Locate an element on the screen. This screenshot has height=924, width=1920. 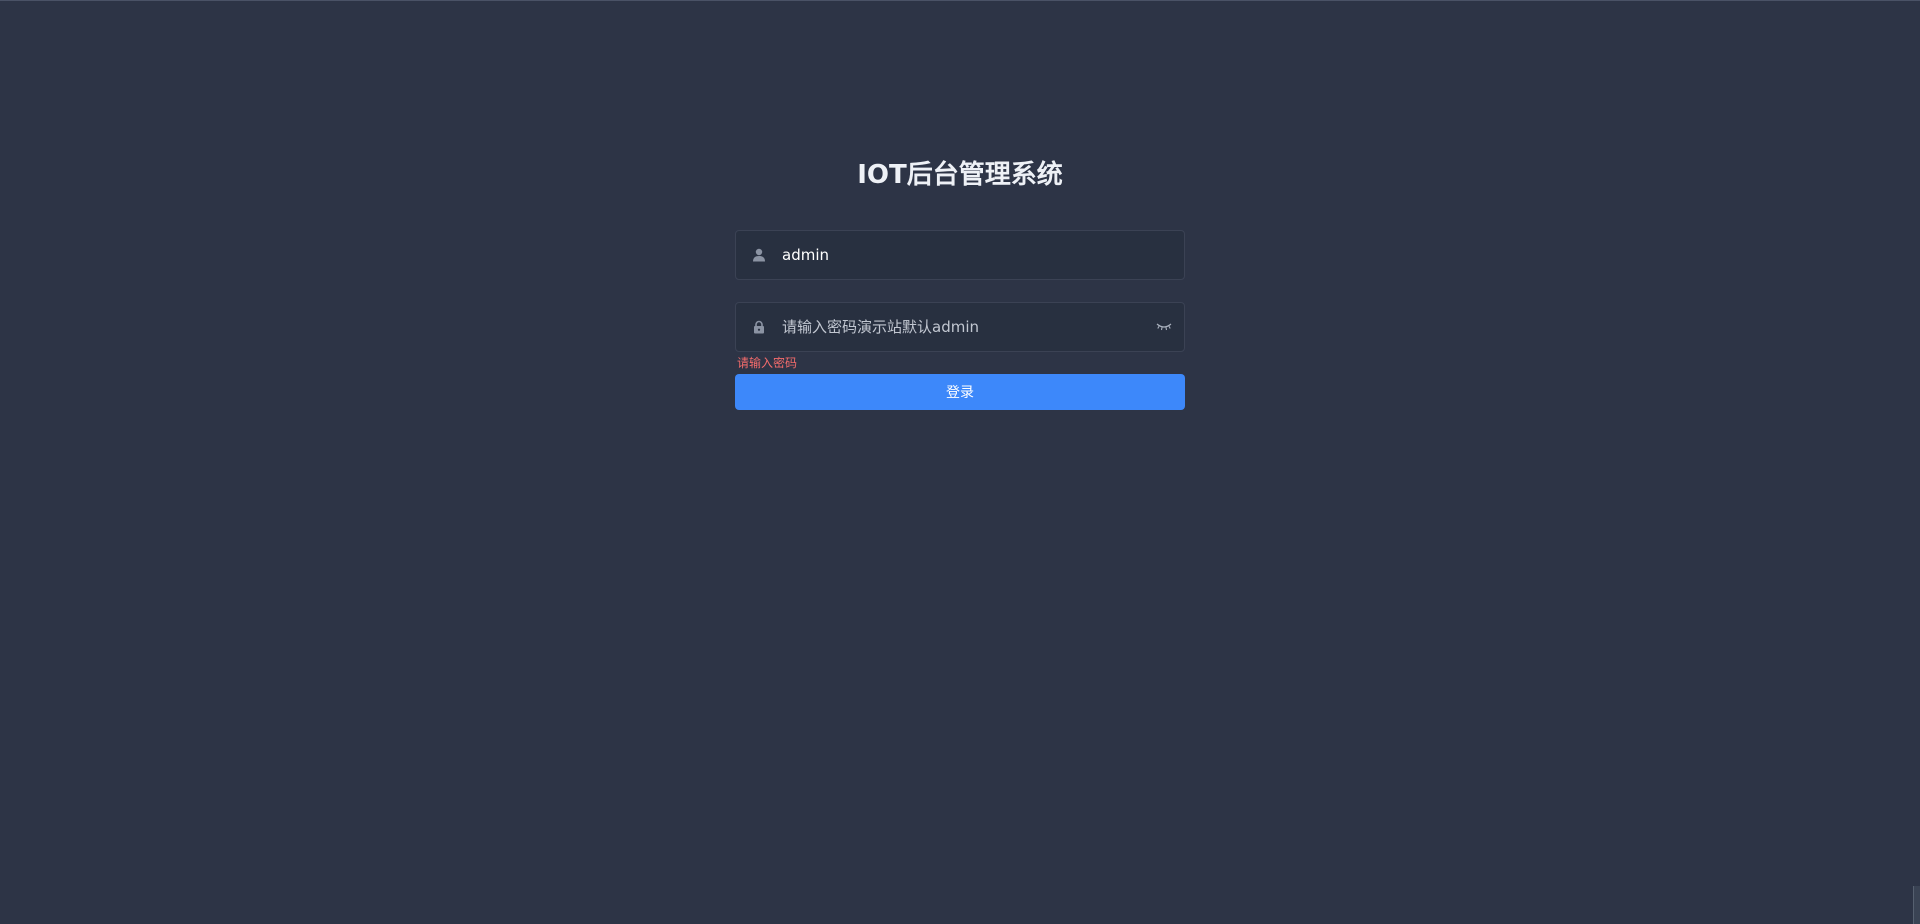
password-input is located at coordinates (963, 327).